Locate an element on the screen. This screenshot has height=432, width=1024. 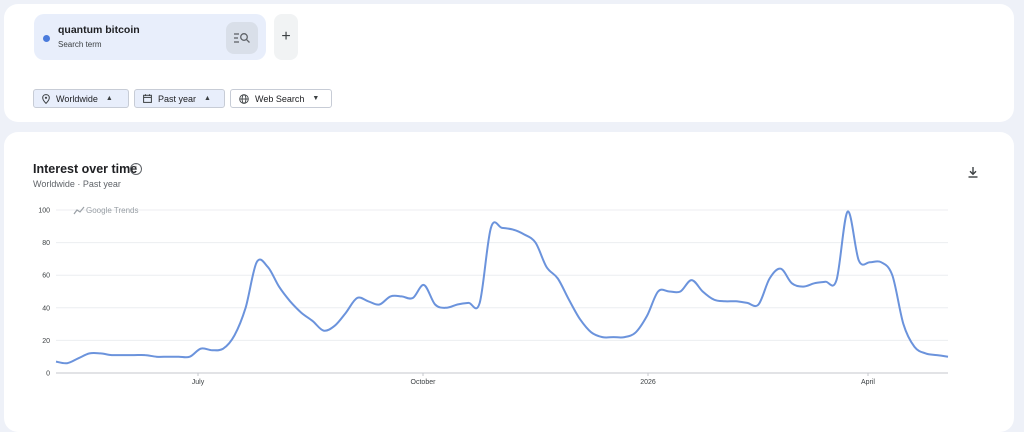
property-filter-label: Web Search is located at coordinates (280, 98).